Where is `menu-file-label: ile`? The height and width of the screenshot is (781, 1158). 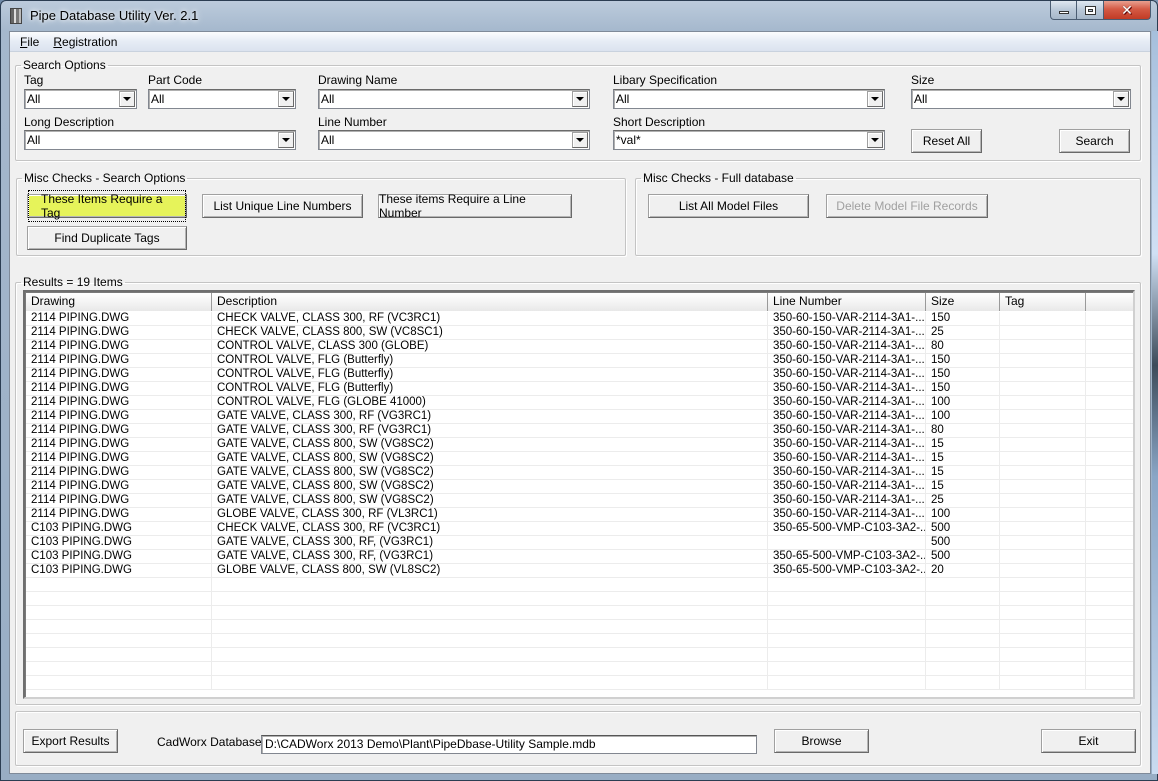 menu-file-label: ile is located at coordinates (33, 41).